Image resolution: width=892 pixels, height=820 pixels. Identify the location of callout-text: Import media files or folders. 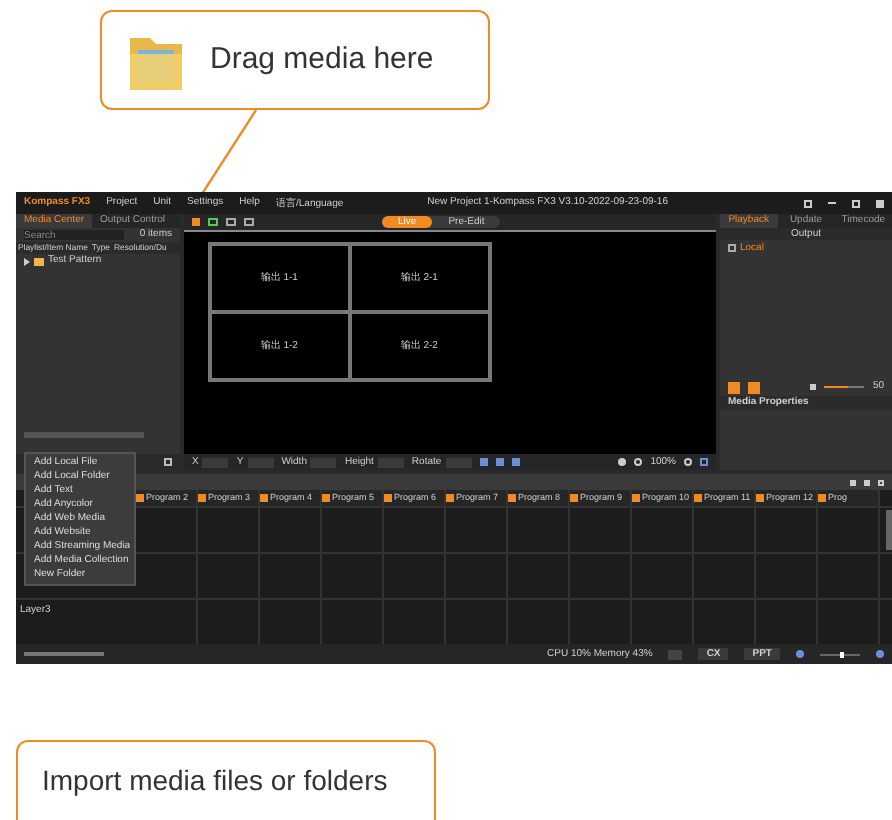
(215, 781).